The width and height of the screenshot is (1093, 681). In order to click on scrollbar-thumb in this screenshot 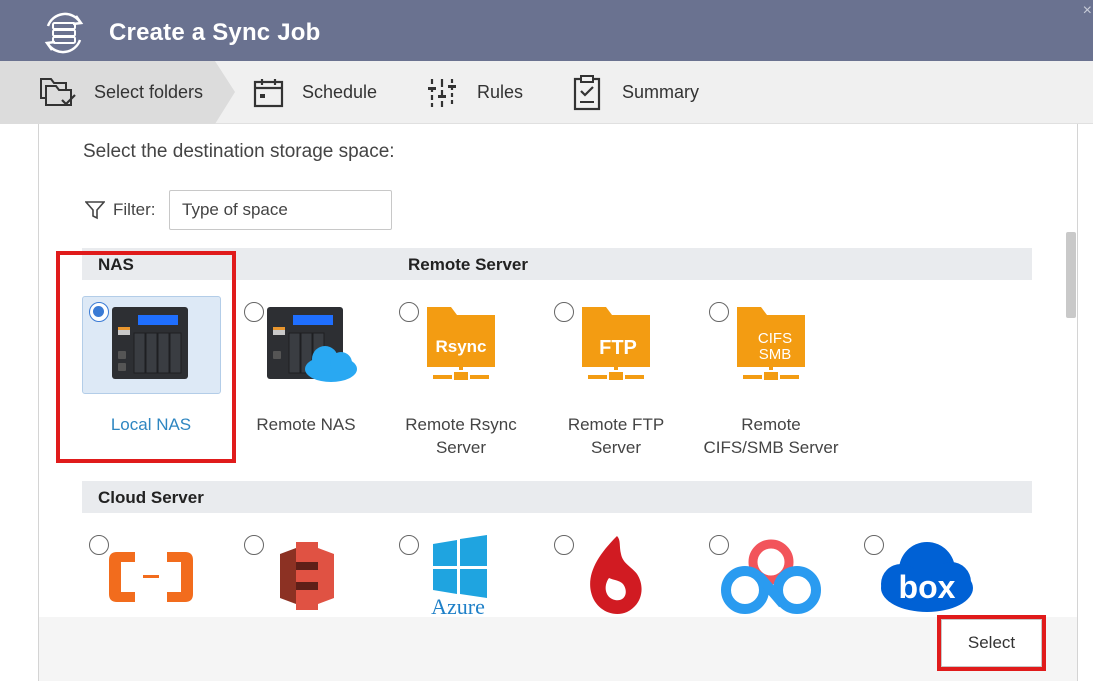, I will do `click(1071, 275)`.